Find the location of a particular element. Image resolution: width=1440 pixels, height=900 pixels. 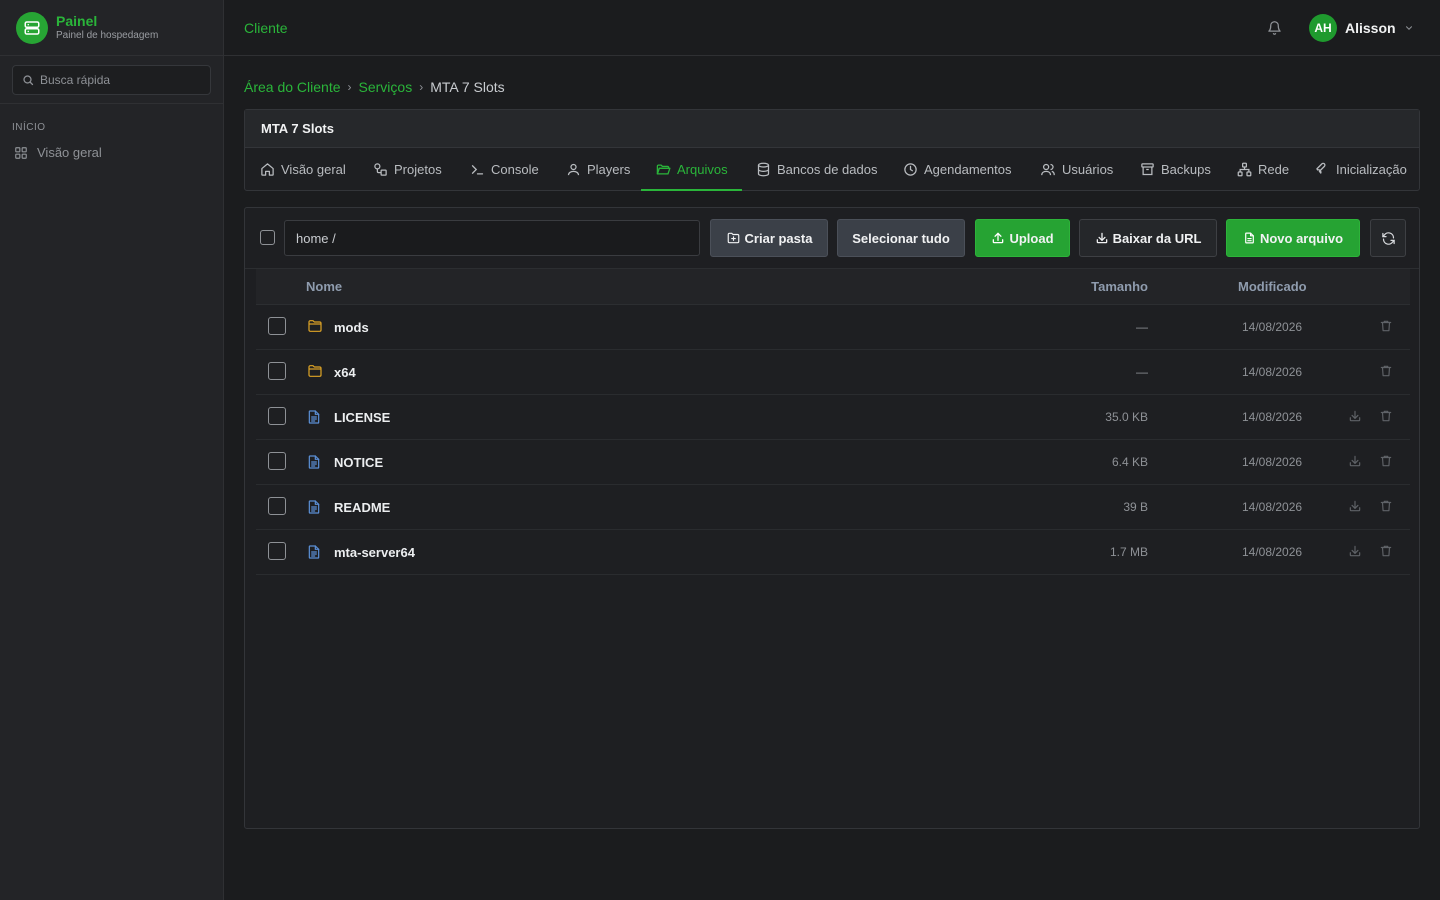

brand-title: Painel is located at coordinates (77, 20).